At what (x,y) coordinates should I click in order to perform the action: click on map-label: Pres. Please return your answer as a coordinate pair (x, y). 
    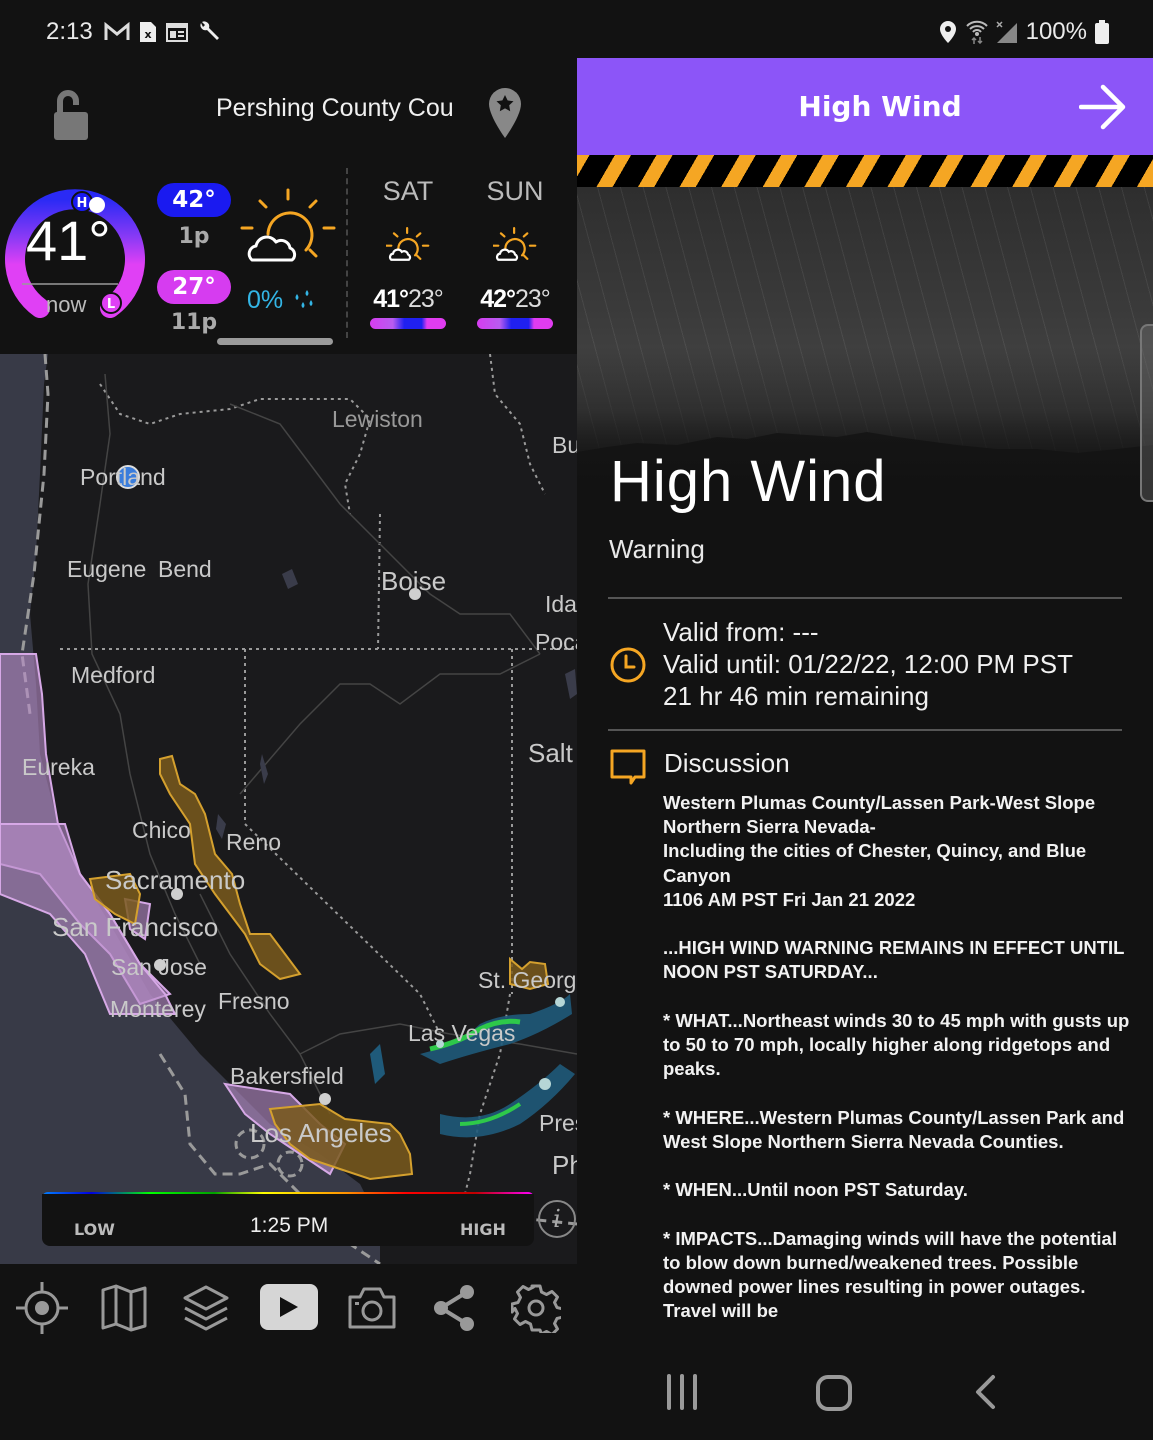
    Looking at the image, I should click on (558, 1123).